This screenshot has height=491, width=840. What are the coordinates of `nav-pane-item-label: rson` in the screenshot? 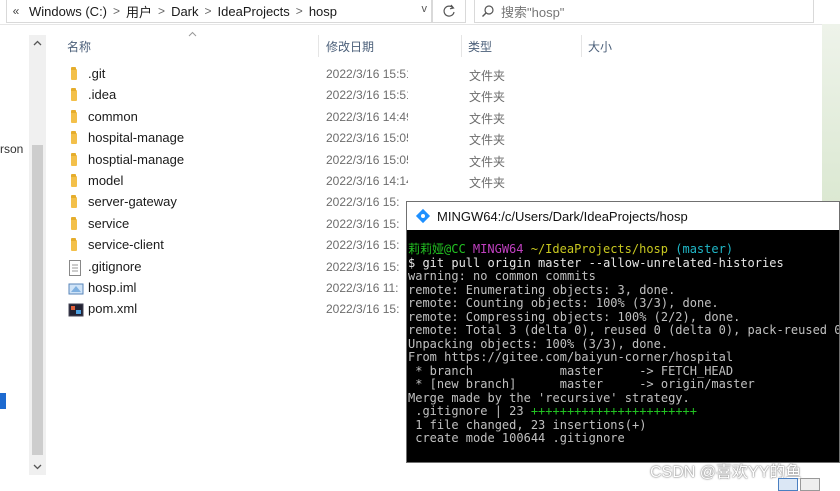 It's located at (11, 149).